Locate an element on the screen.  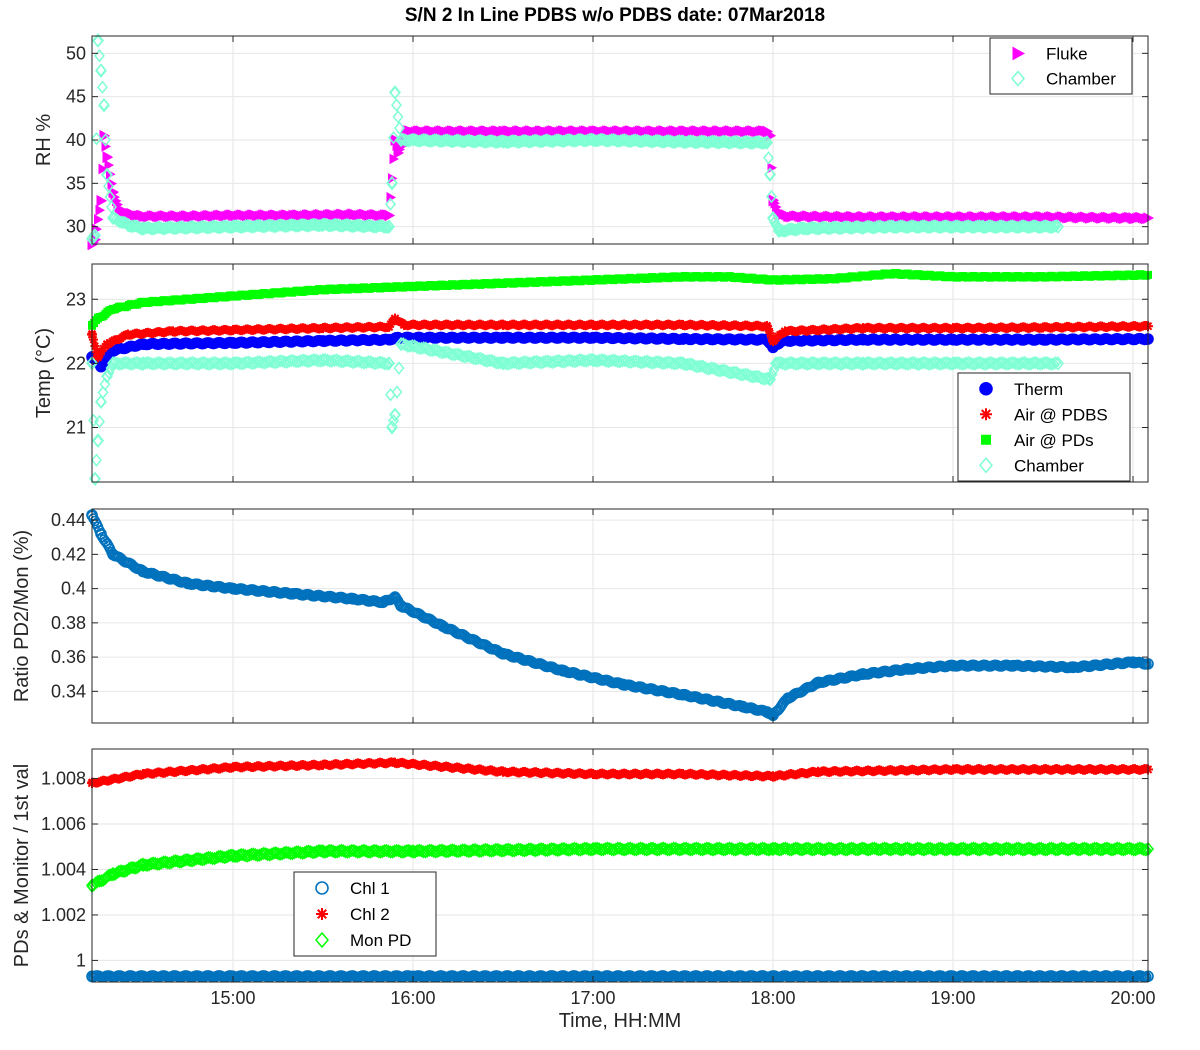
y-tick-label: 30 is located at coordinates (76, 227).